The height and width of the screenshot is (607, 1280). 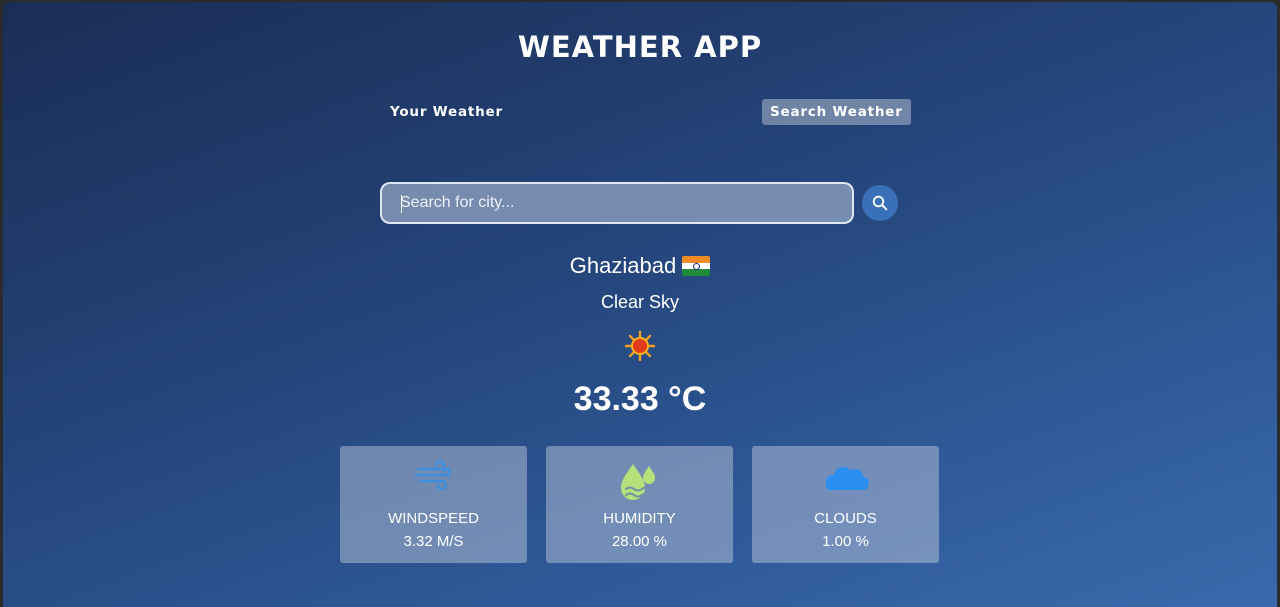 I want to click on search-button, so click(x=880, y=203).